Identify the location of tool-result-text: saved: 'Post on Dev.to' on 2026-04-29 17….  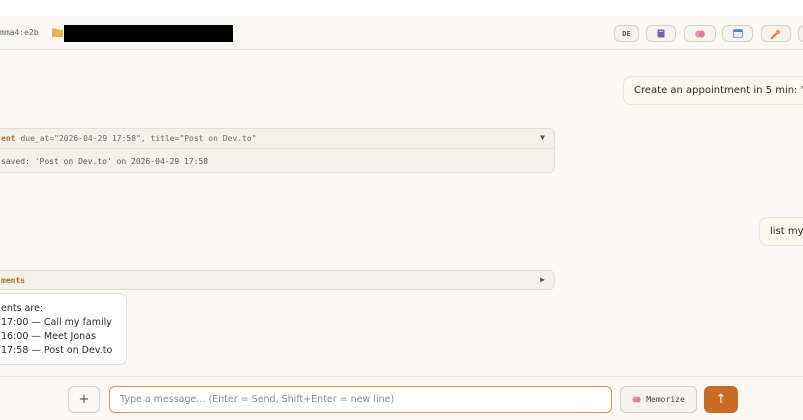
(105, 161).